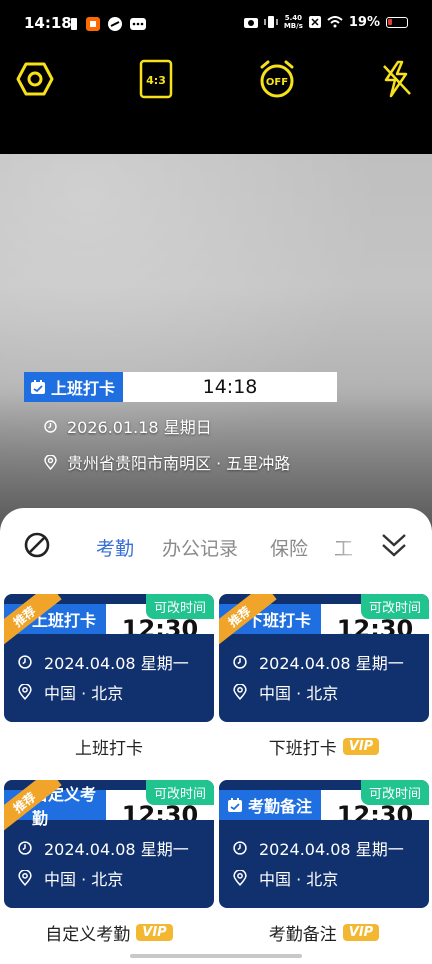 The height and width of the screenshot is (964, 432). What do you see at coordinates (230, 387) in the screenshot?
I see `watermark-time: 14:18` at bounding box center [230, 387].